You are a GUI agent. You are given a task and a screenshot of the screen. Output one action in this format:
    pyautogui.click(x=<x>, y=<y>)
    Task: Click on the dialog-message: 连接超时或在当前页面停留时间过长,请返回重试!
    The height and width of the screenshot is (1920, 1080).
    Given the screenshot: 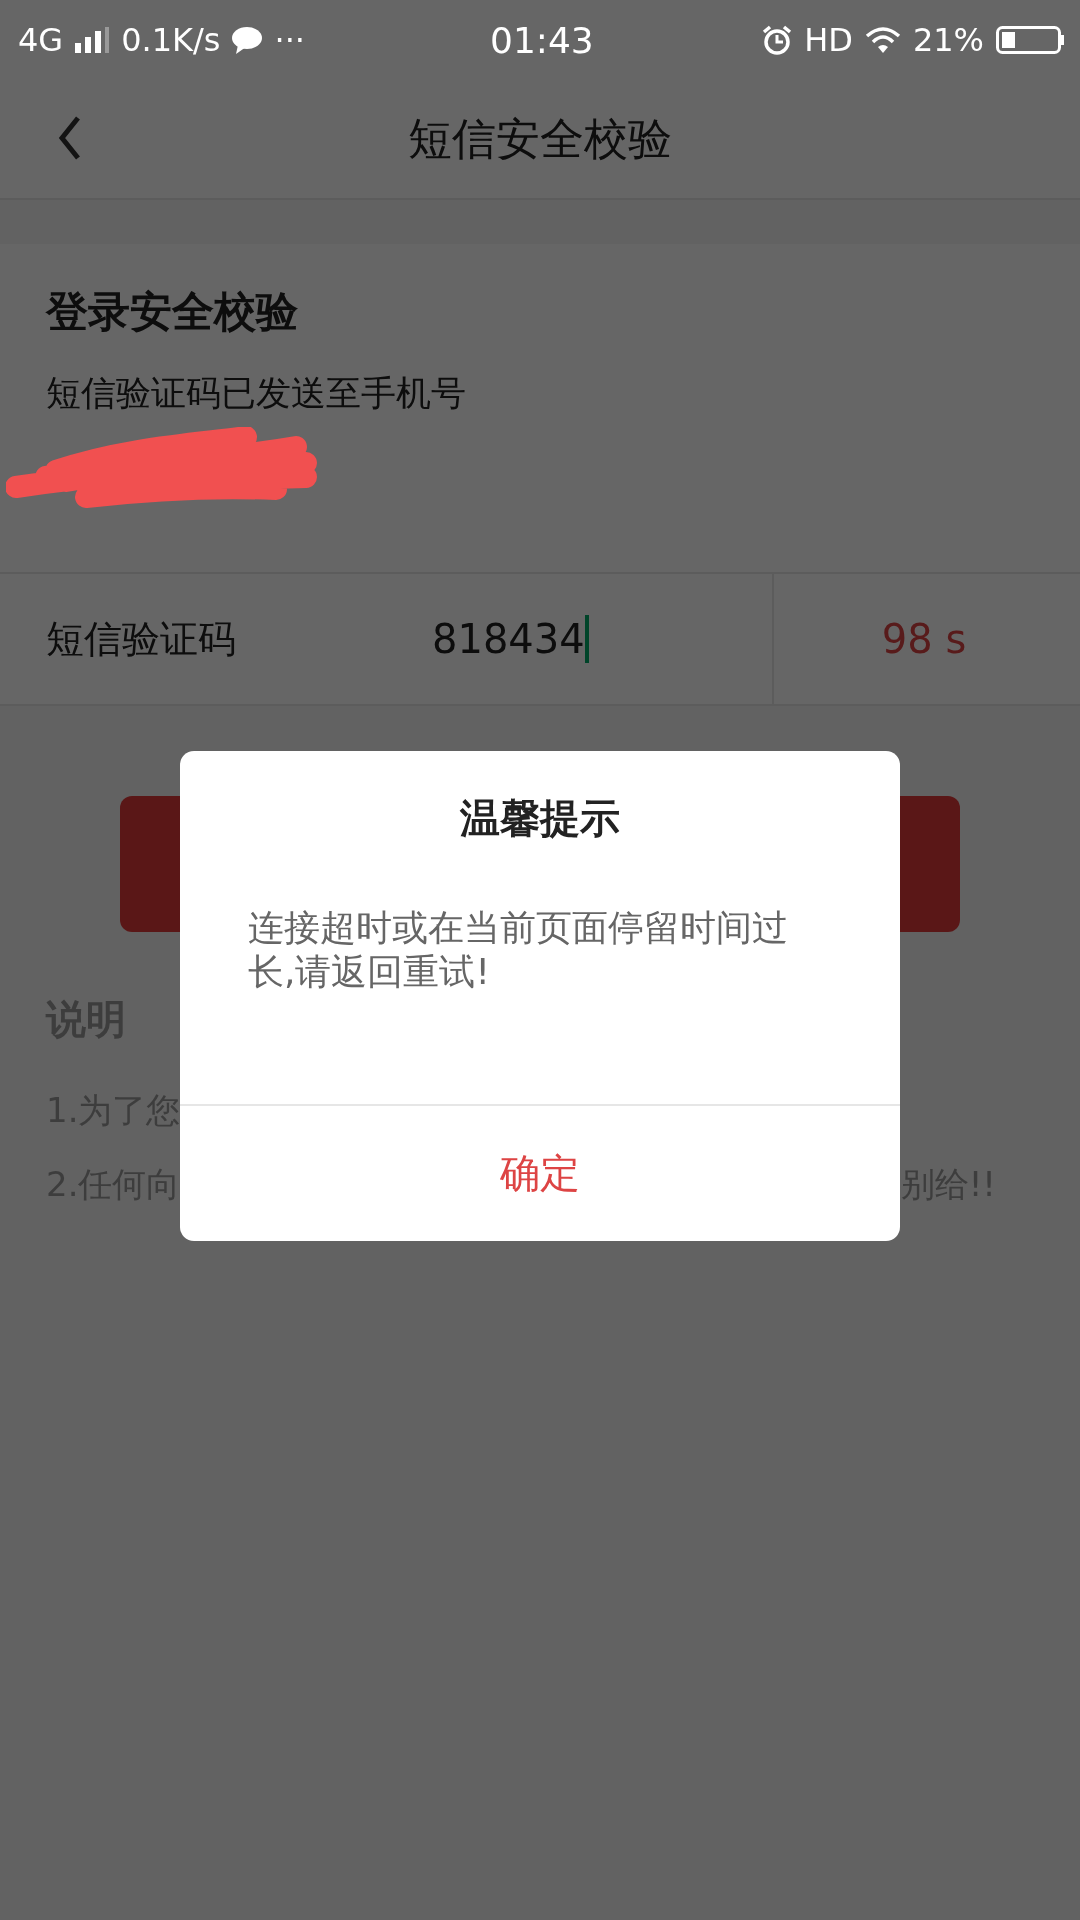 What is the action you would take?
    pyautogui.click(x=518, y=950)
    